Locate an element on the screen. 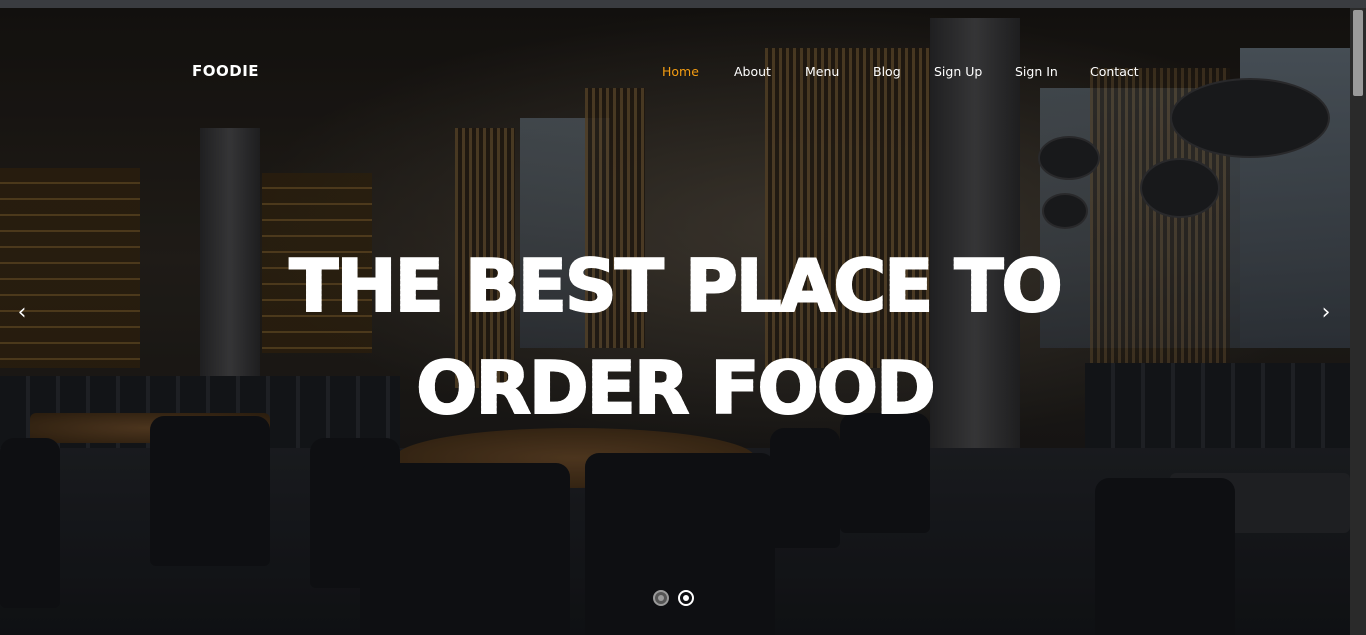 The width and height of the screenshot is (1366, 635). nav-home: Home is located at coordinates (680, 71).